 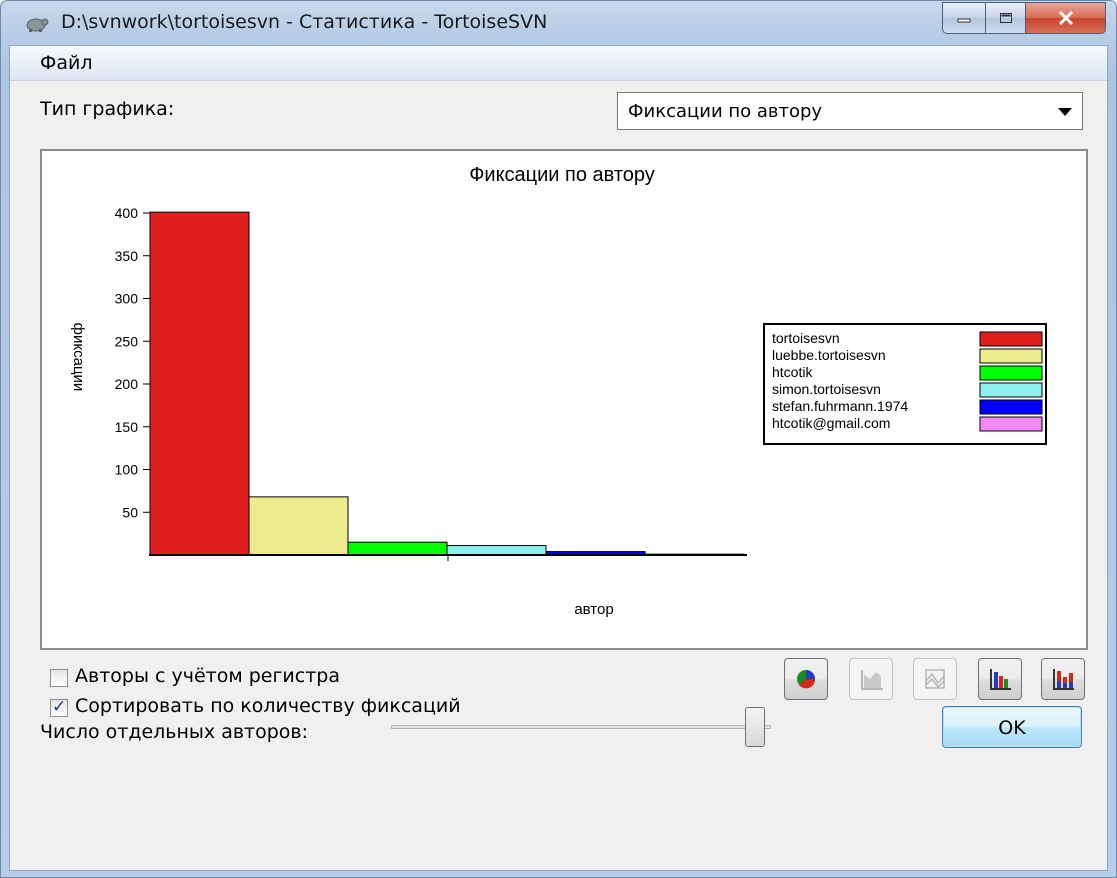 I want to click on ok-button-label: OK, so click(x=1012, y=728).